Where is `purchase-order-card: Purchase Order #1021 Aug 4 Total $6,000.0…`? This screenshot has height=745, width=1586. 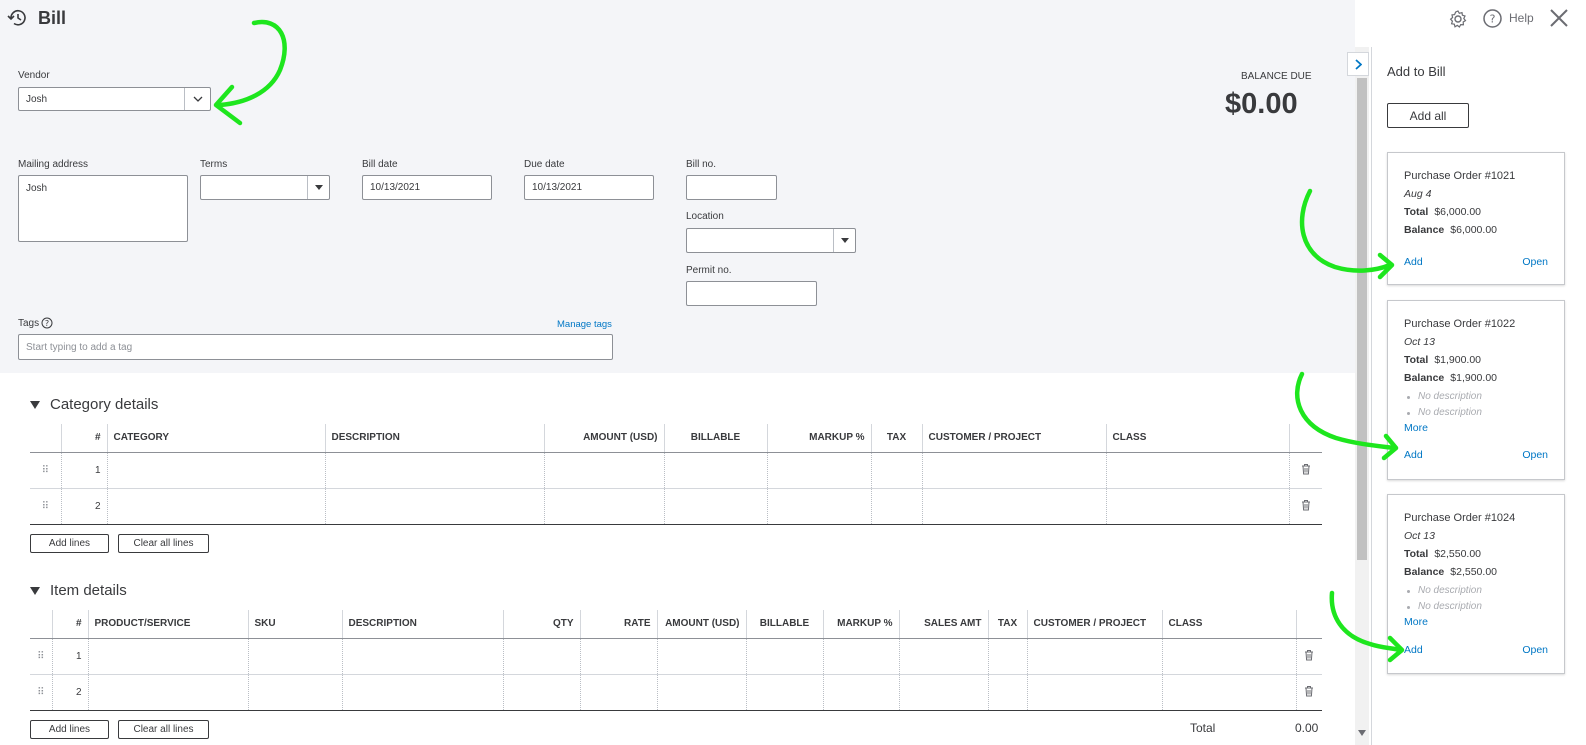 purchase-order-card: Purchase Order #1021 Aug 4 Total $6,000.0… is located at coordinates (1476, 218).